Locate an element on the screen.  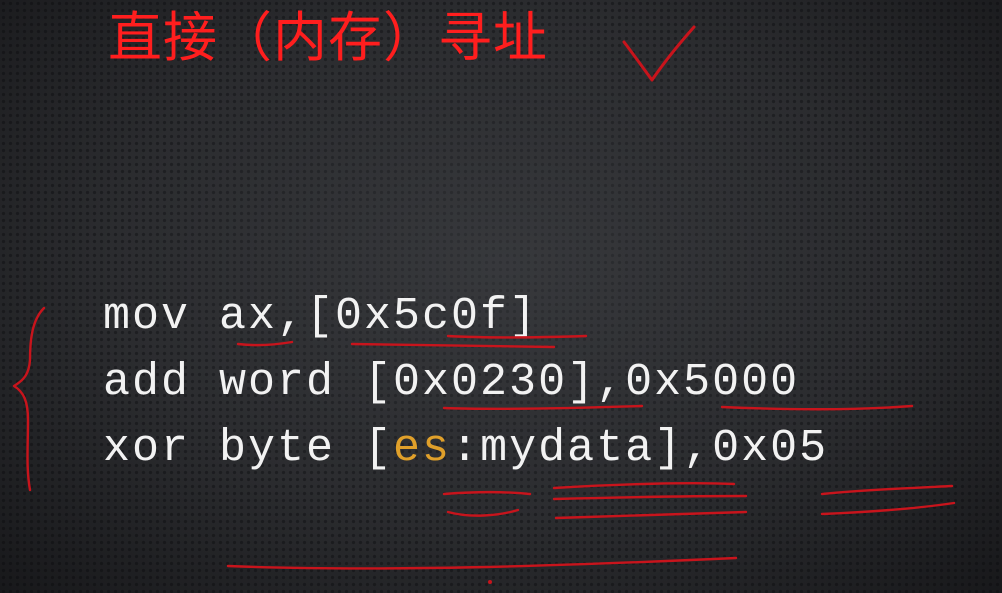
left-brace-annotation is located at coordinates (29, 399).